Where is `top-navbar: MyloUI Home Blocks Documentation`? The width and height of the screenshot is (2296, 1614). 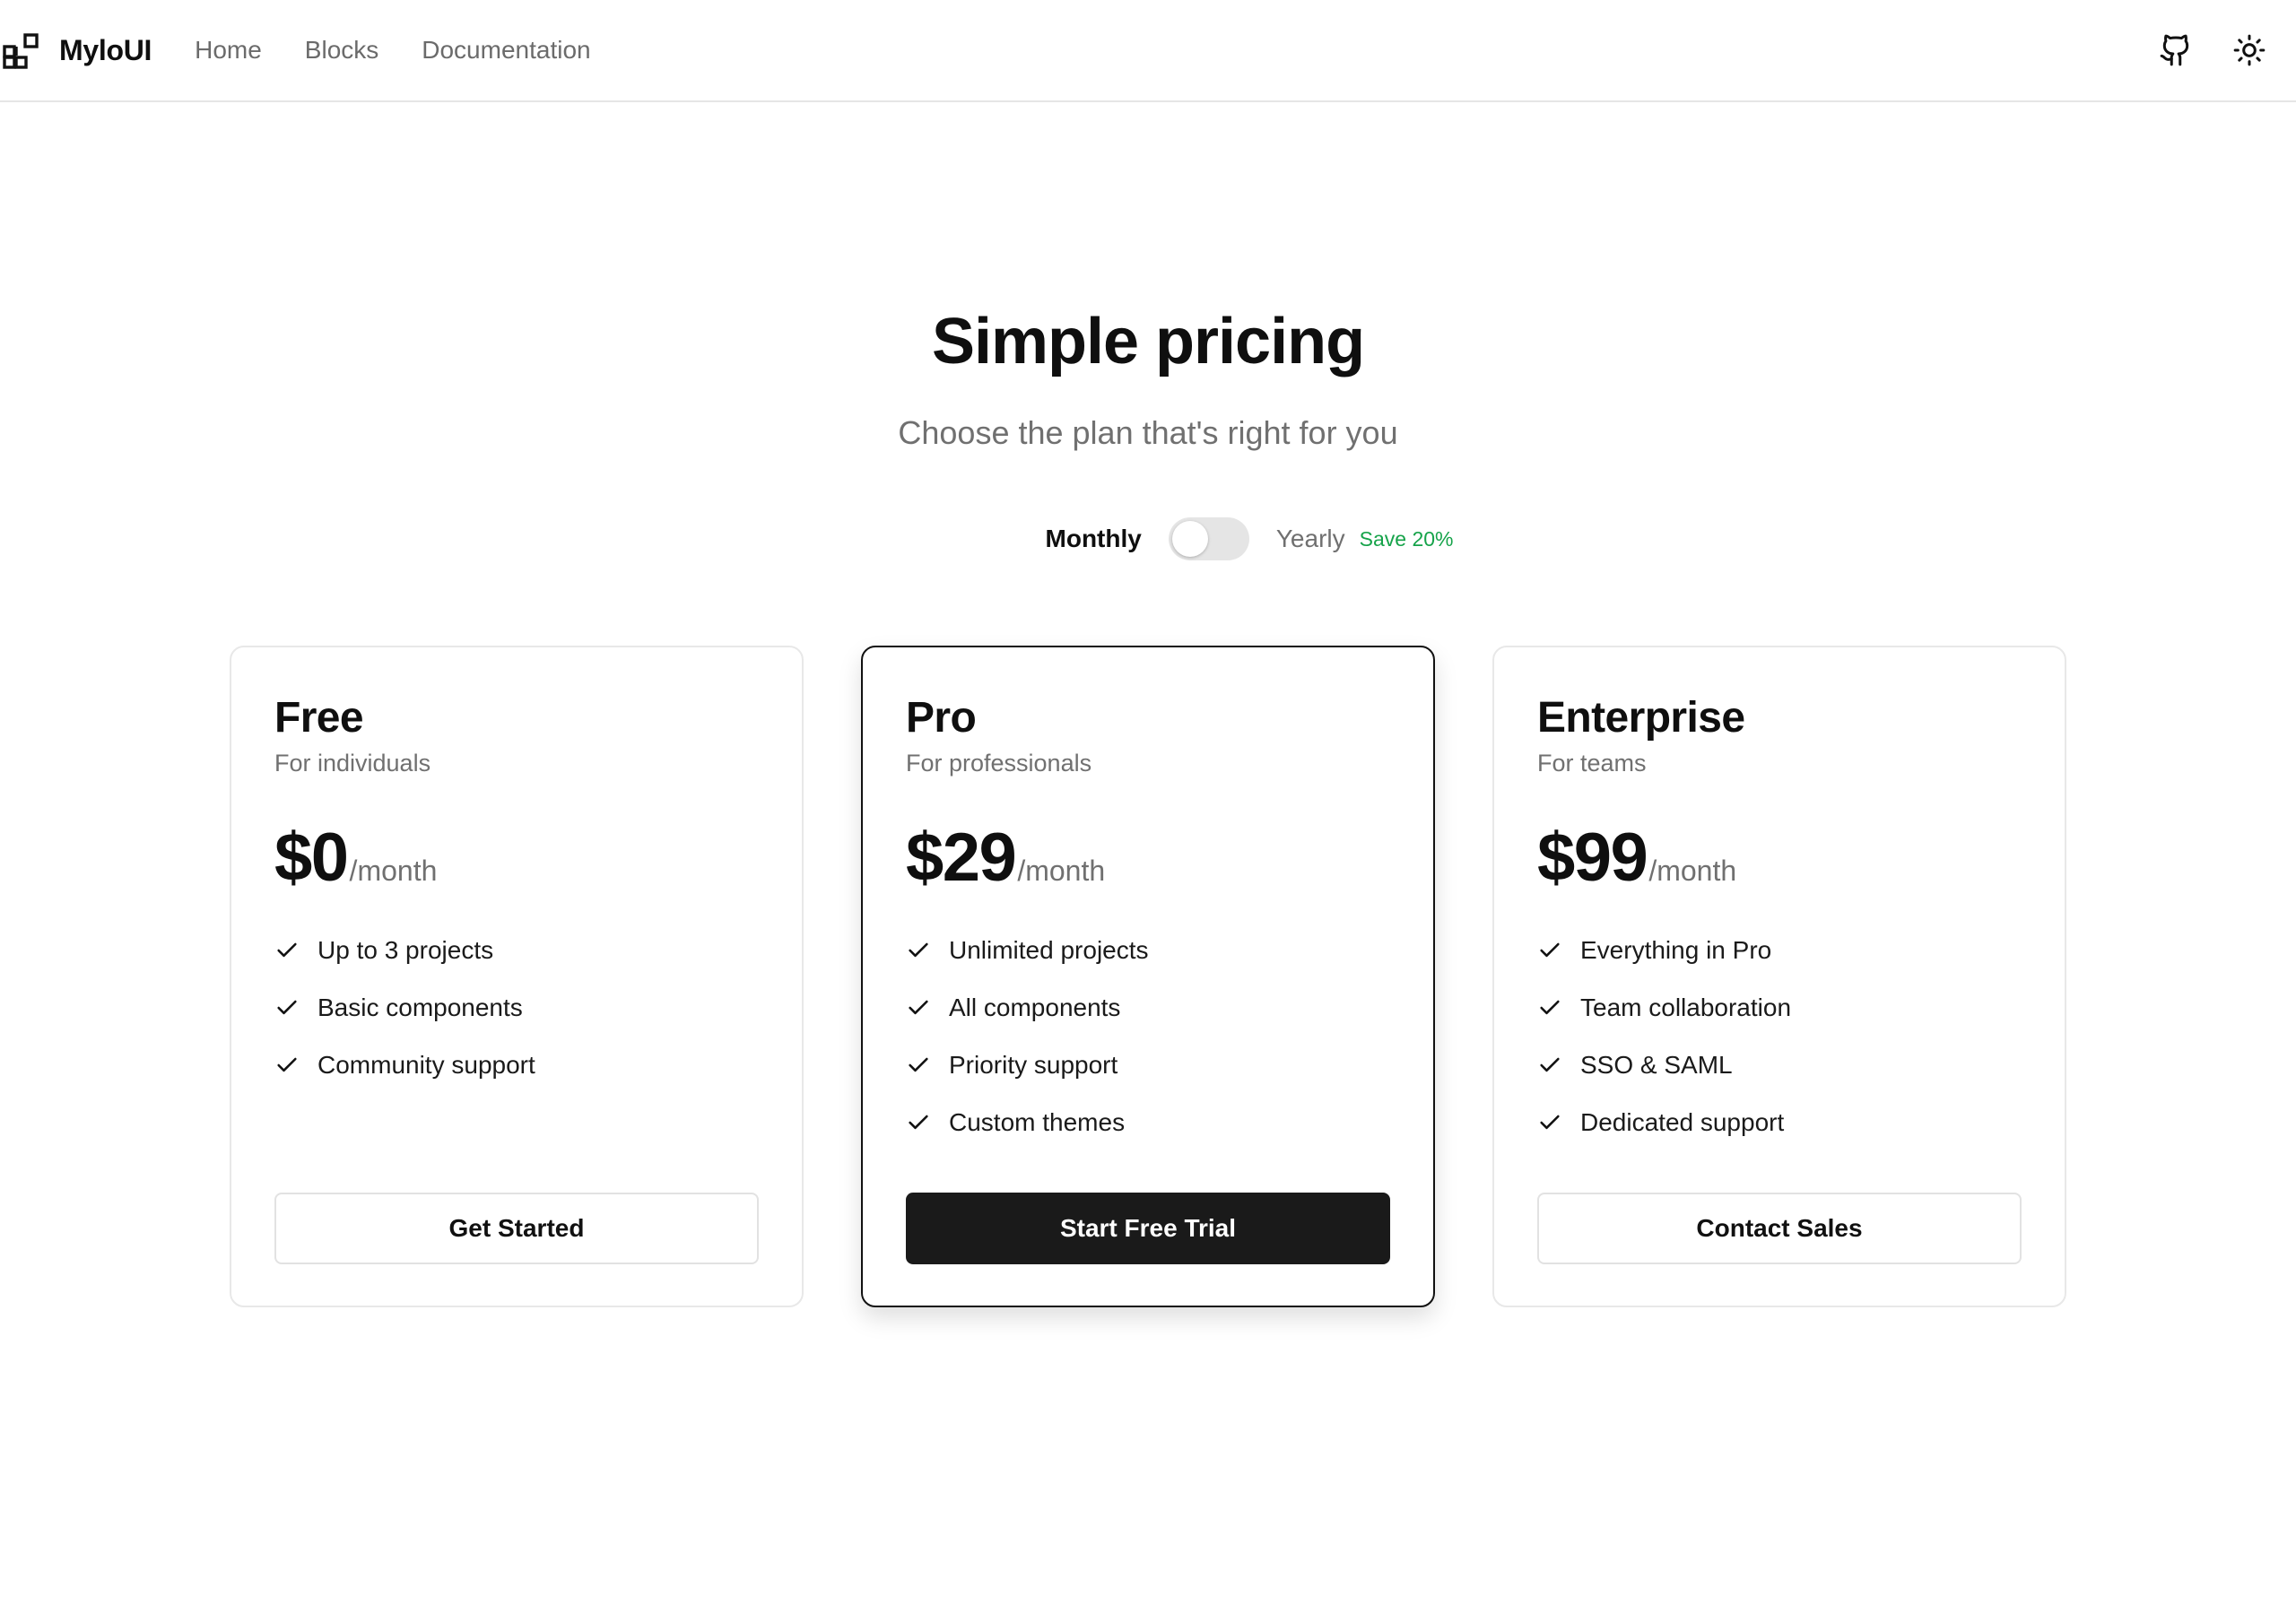 top-navbar: MyloUI Home Blocks Documentation is located at coordinates (1148, 51).